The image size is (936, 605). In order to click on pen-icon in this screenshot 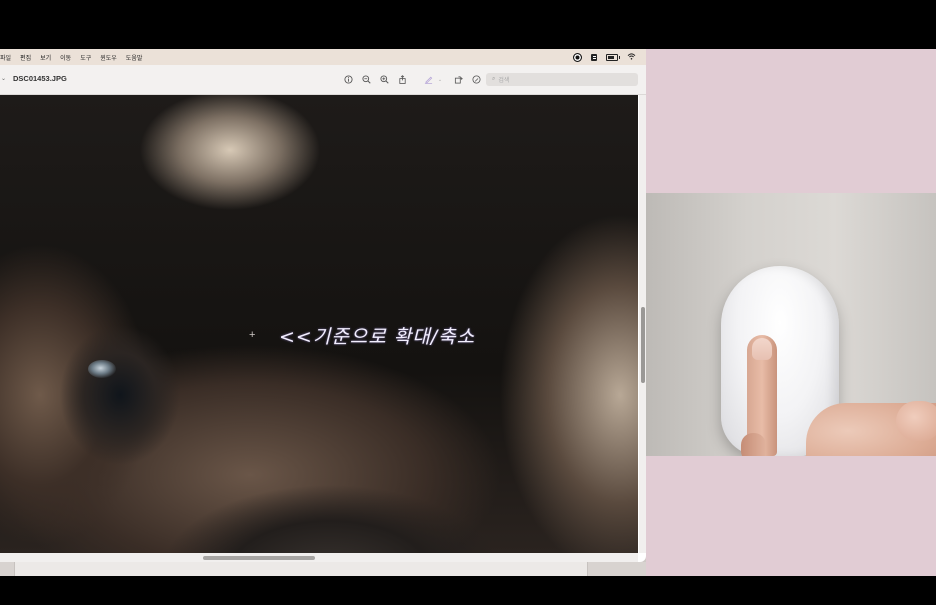, I will do `click(428, 80)`.